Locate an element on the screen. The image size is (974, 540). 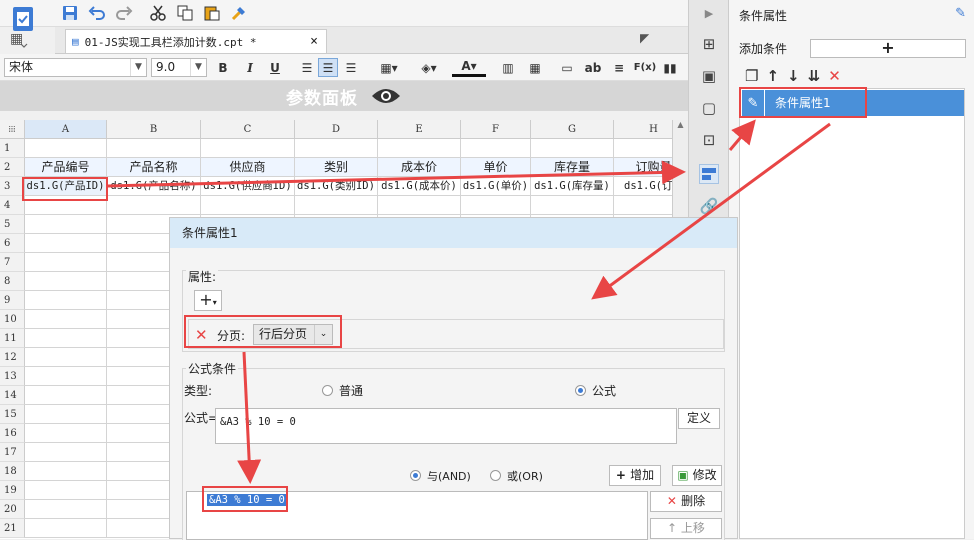
wrap-text-icon: ≡ is located at coordinates (619, 67).